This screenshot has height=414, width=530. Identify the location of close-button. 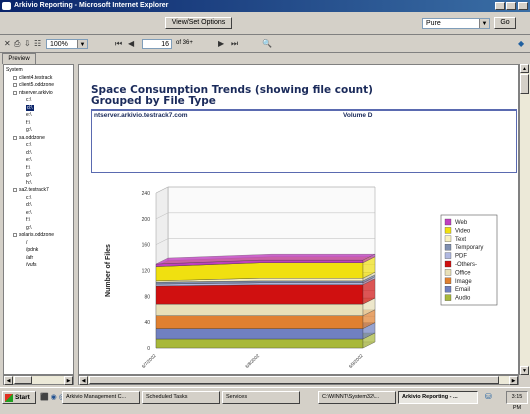
(523, 6).